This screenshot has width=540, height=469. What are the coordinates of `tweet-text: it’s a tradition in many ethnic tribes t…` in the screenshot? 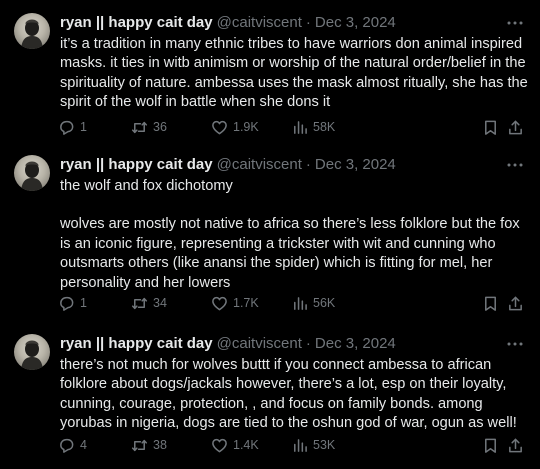 It's located at (295, 74).